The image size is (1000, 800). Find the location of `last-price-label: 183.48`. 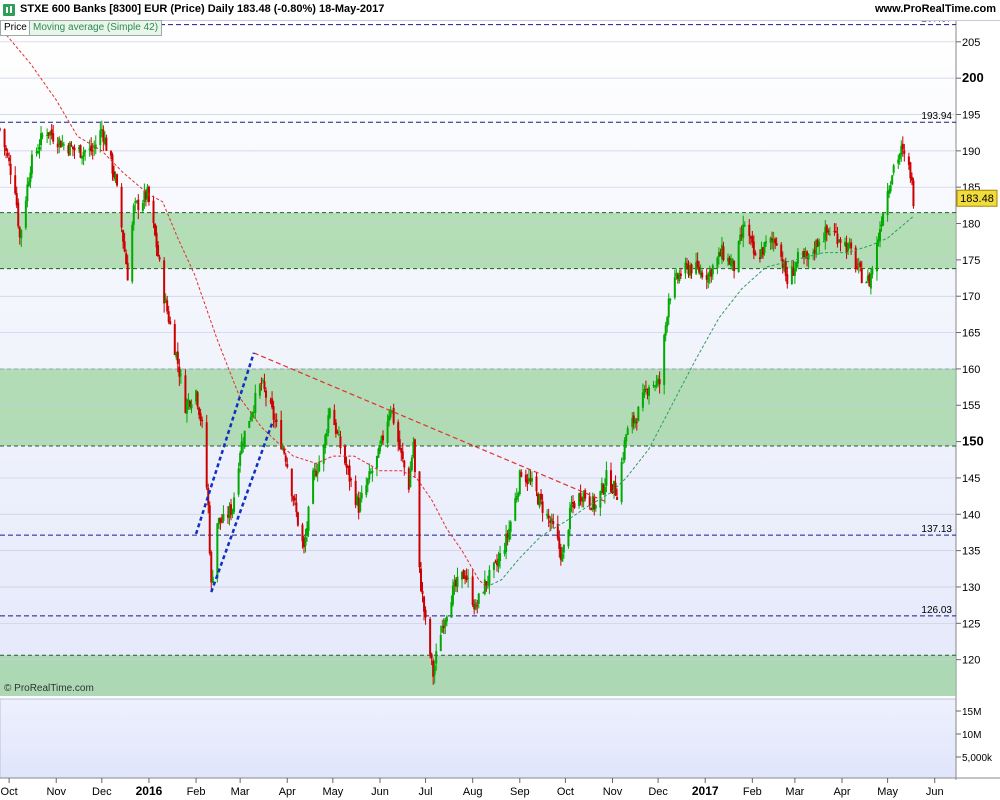

last-price-label: 183.48 is located at coordinates (977, 199).